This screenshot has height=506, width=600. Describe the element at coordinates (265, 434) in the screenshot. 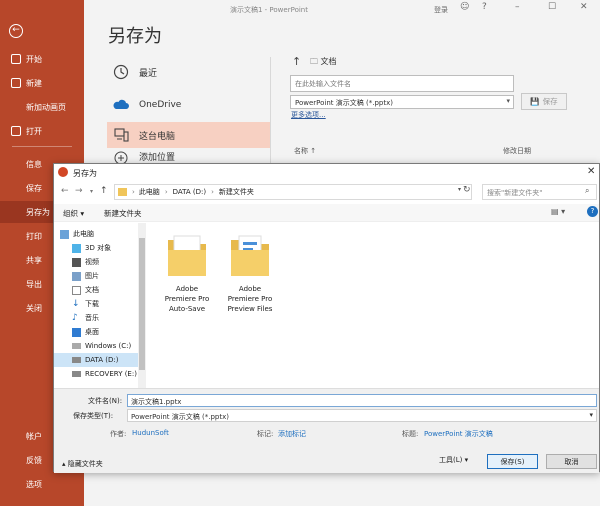

I see `tags-label: 标记:` at that location.